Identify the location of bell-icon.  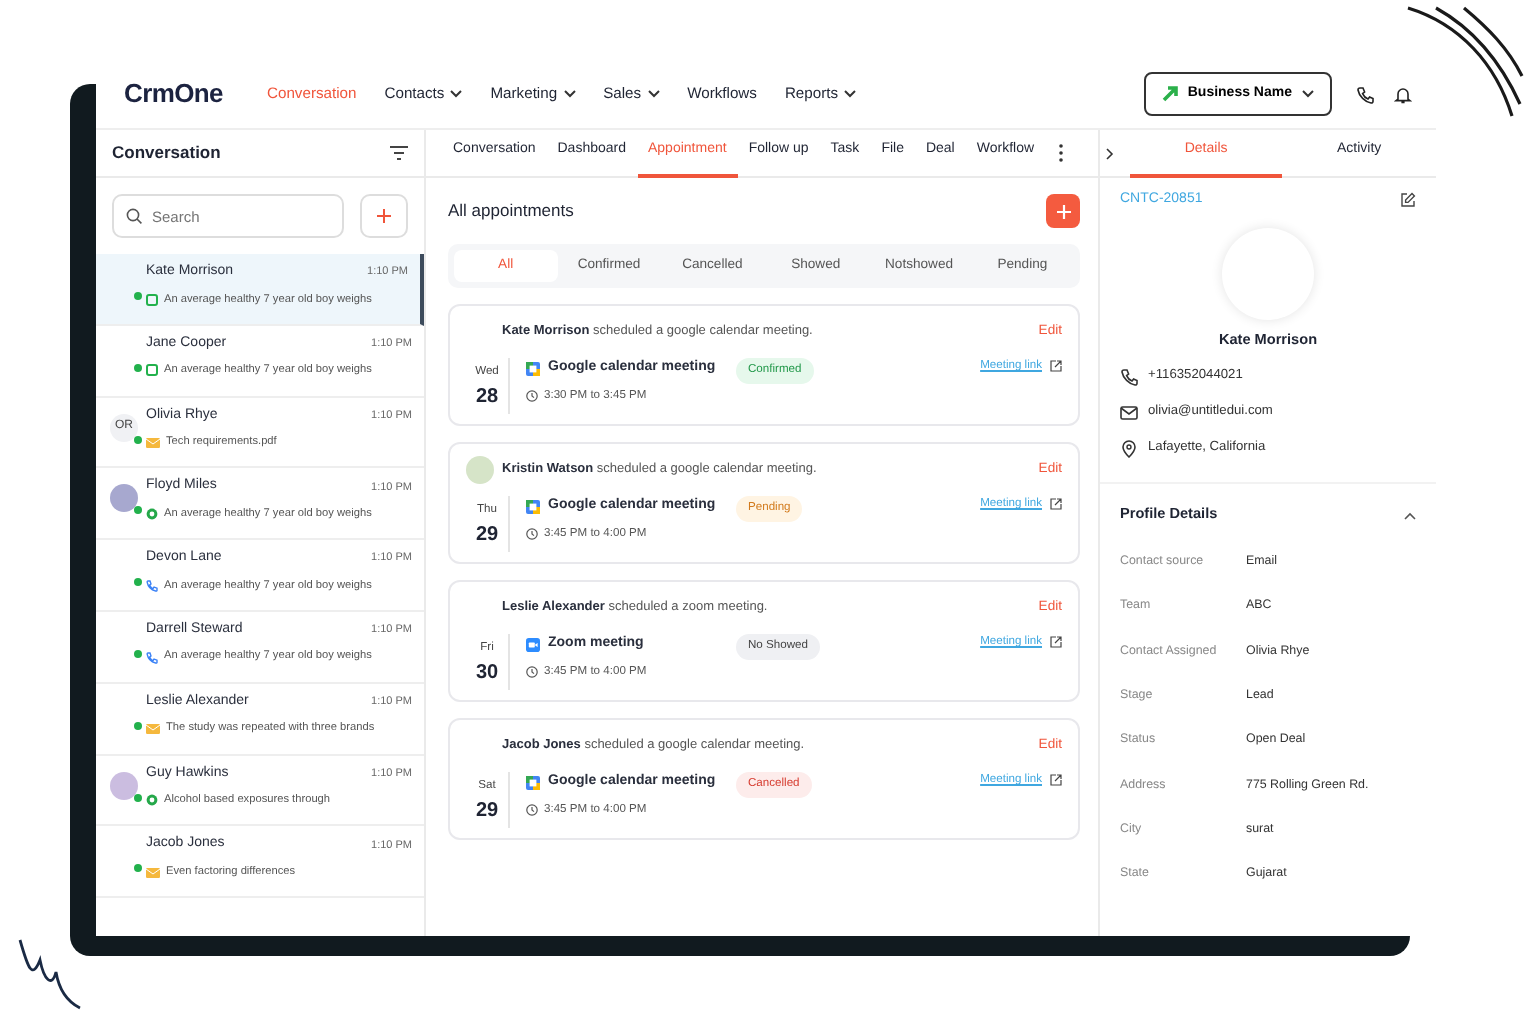
(1403, 94).